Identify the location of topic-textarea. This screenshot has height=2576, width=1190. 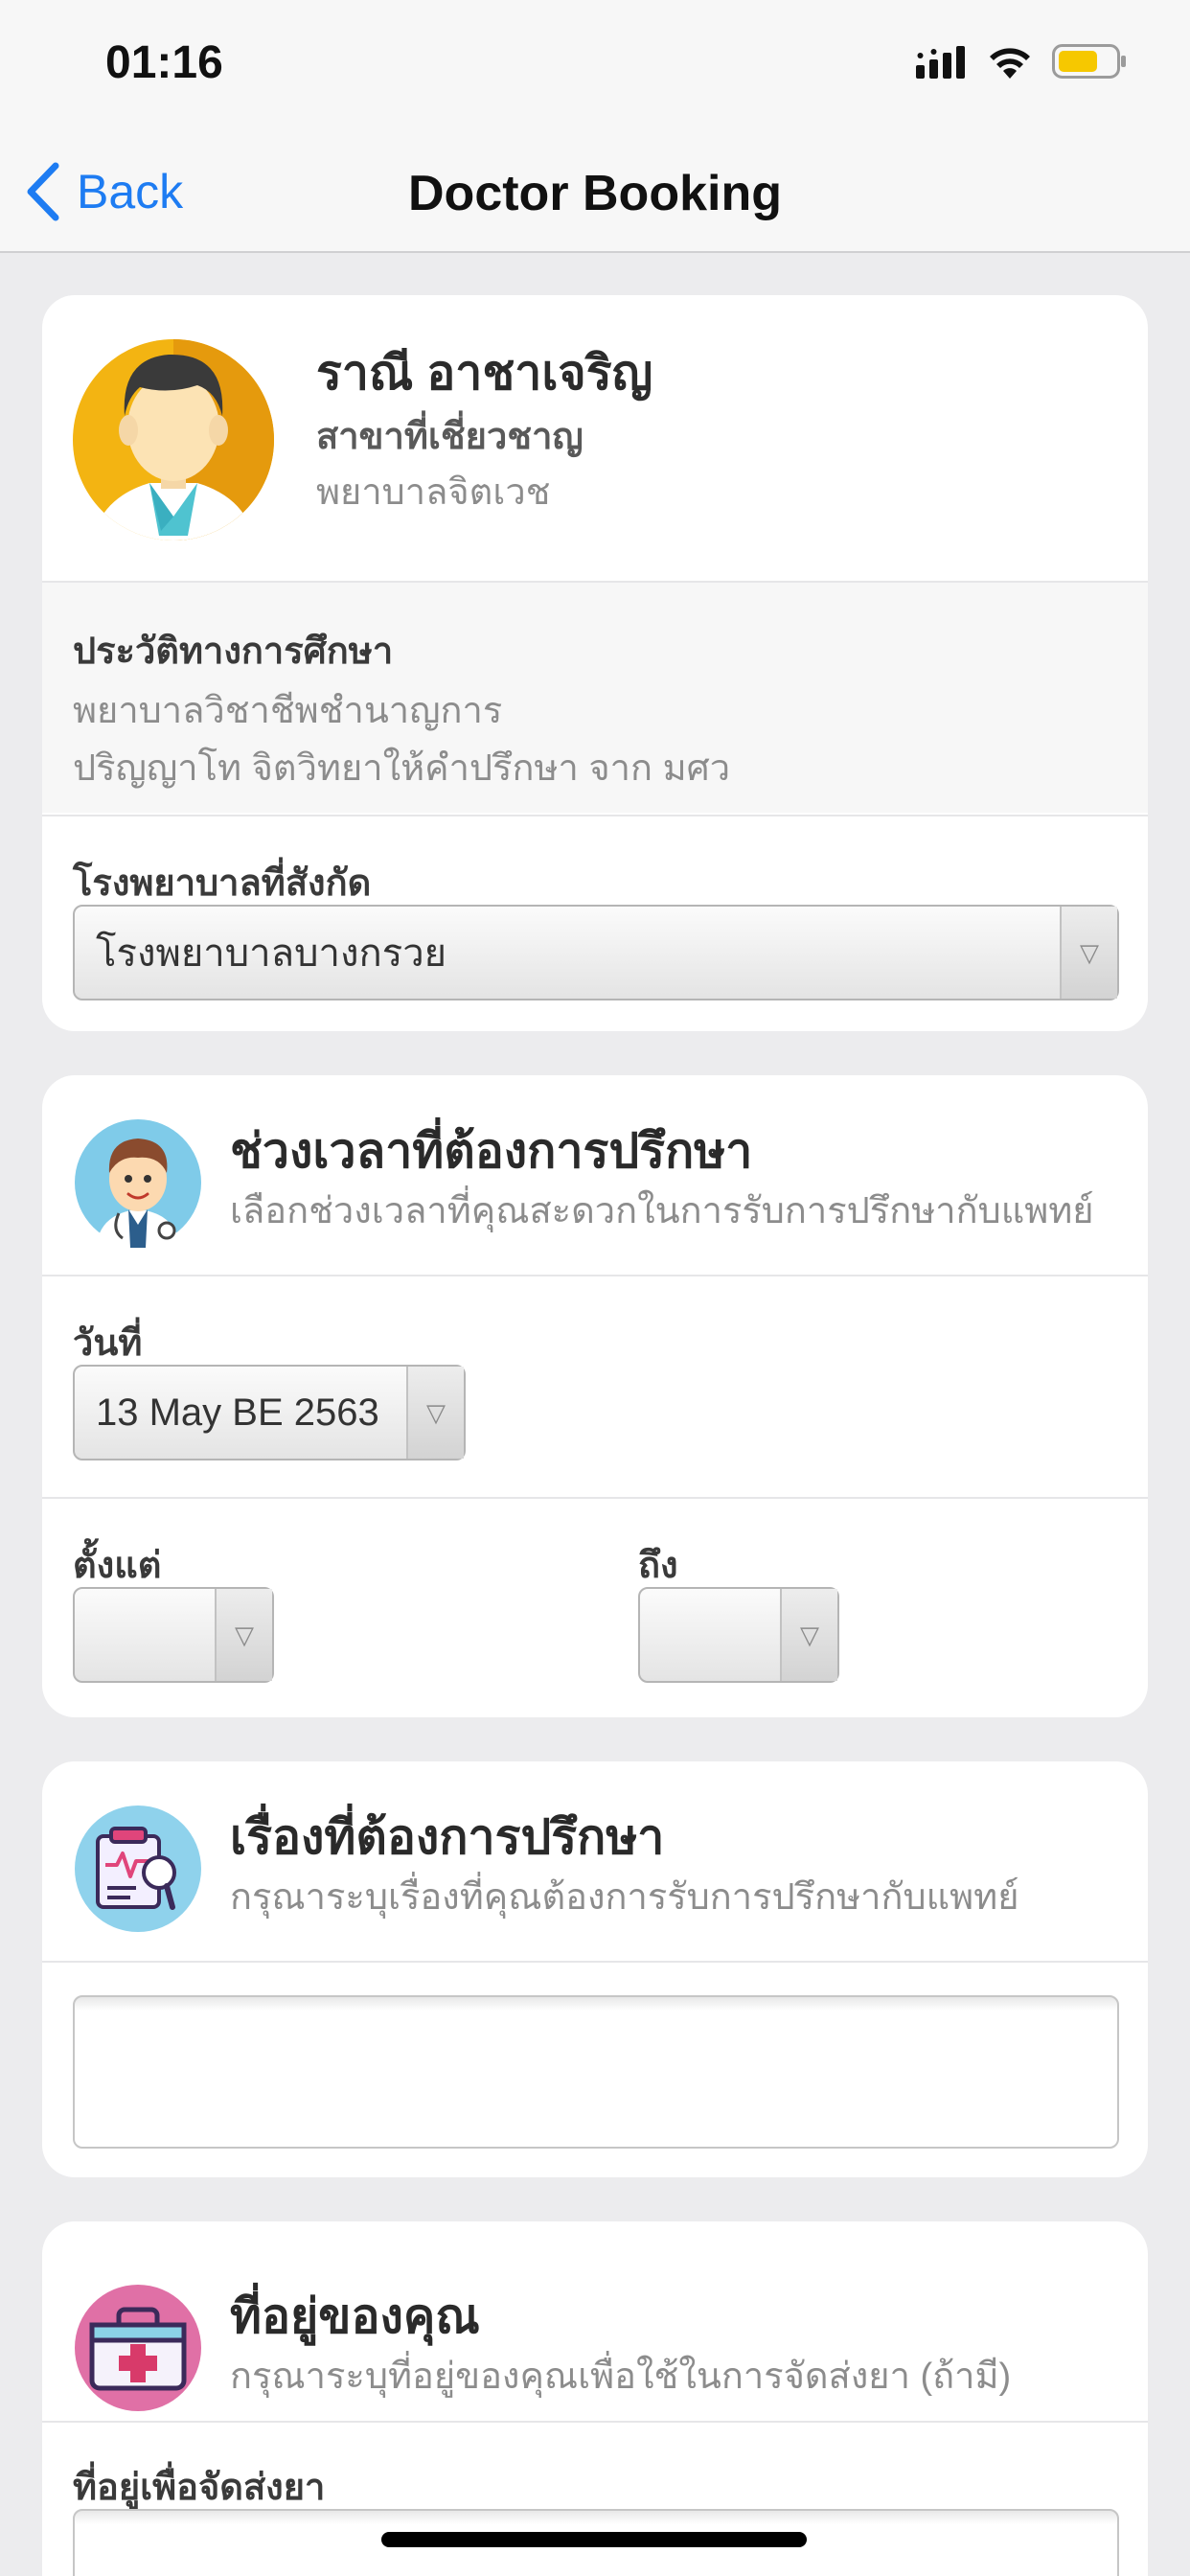
(596, 2072).